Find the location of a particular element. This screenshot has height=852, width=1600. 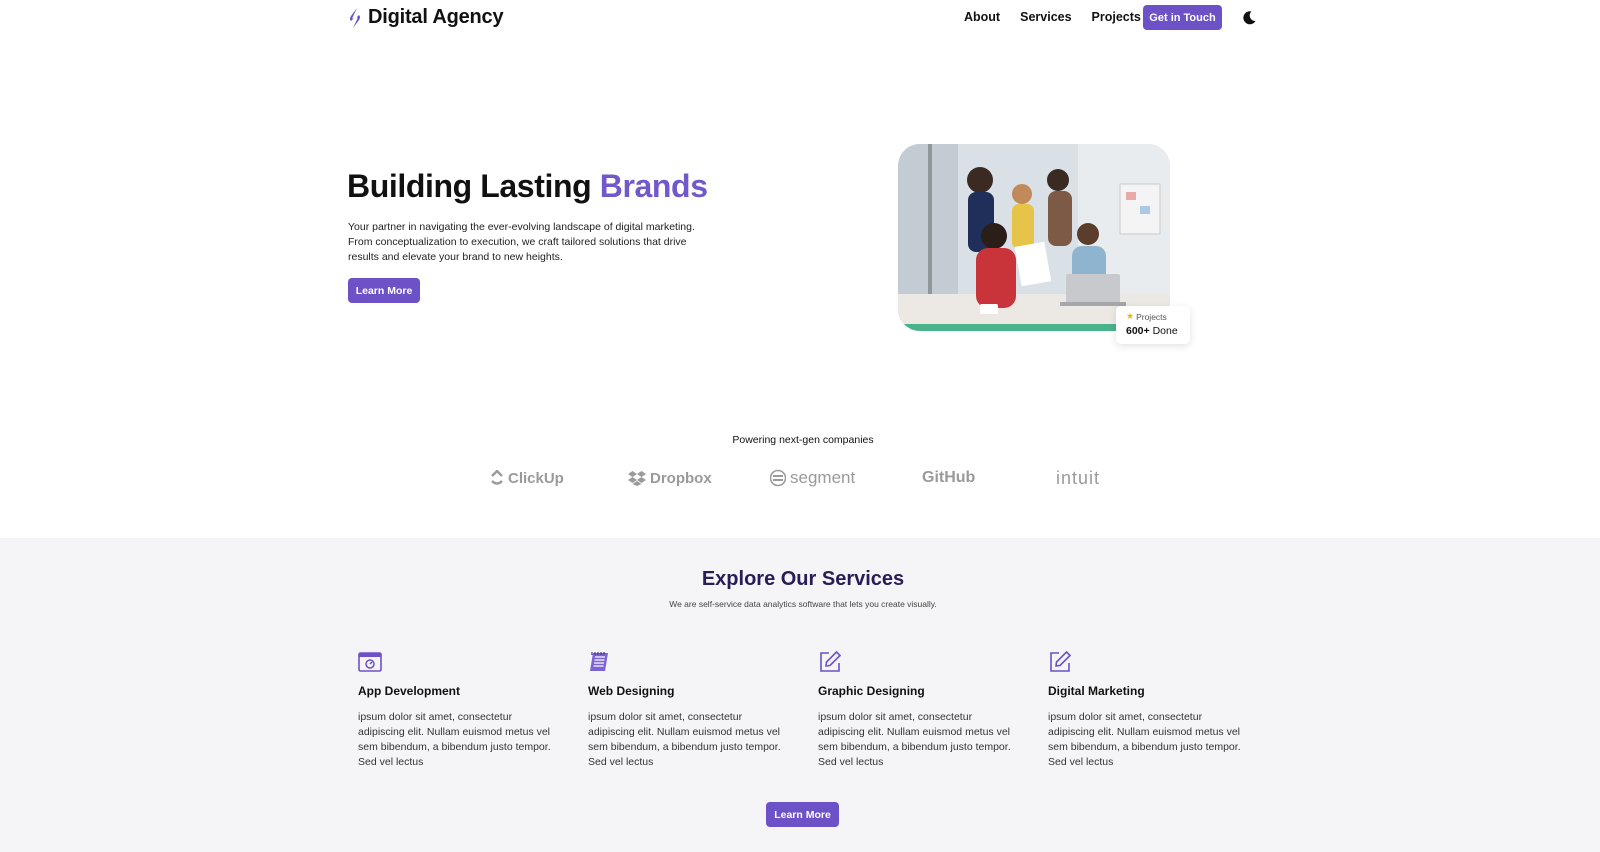

service-name: Graphic Designing is located at coordinates (871, 691).